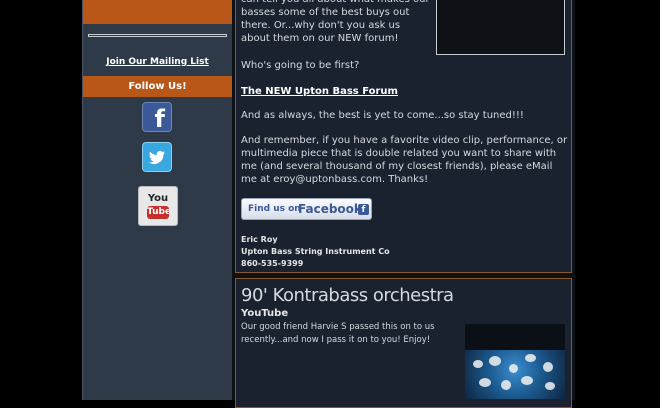 This screenshot has width=660, height=408. What do you see at coordinates (157, 62) in the screenshot?
I see `mailing-list-link: Join Our Mailing List` at bounding box center [157, 62].